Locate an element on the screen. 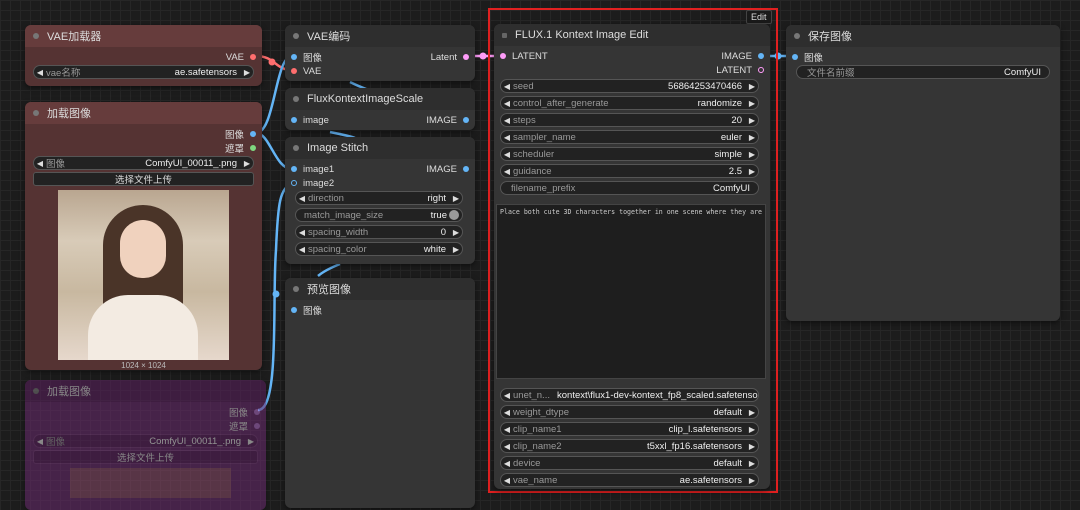 This screenshot has height=510, width=1080. flux-kontext-image-scale-node: FluxKontextImageScale image IMAGE is located at coordinates (380, 109).